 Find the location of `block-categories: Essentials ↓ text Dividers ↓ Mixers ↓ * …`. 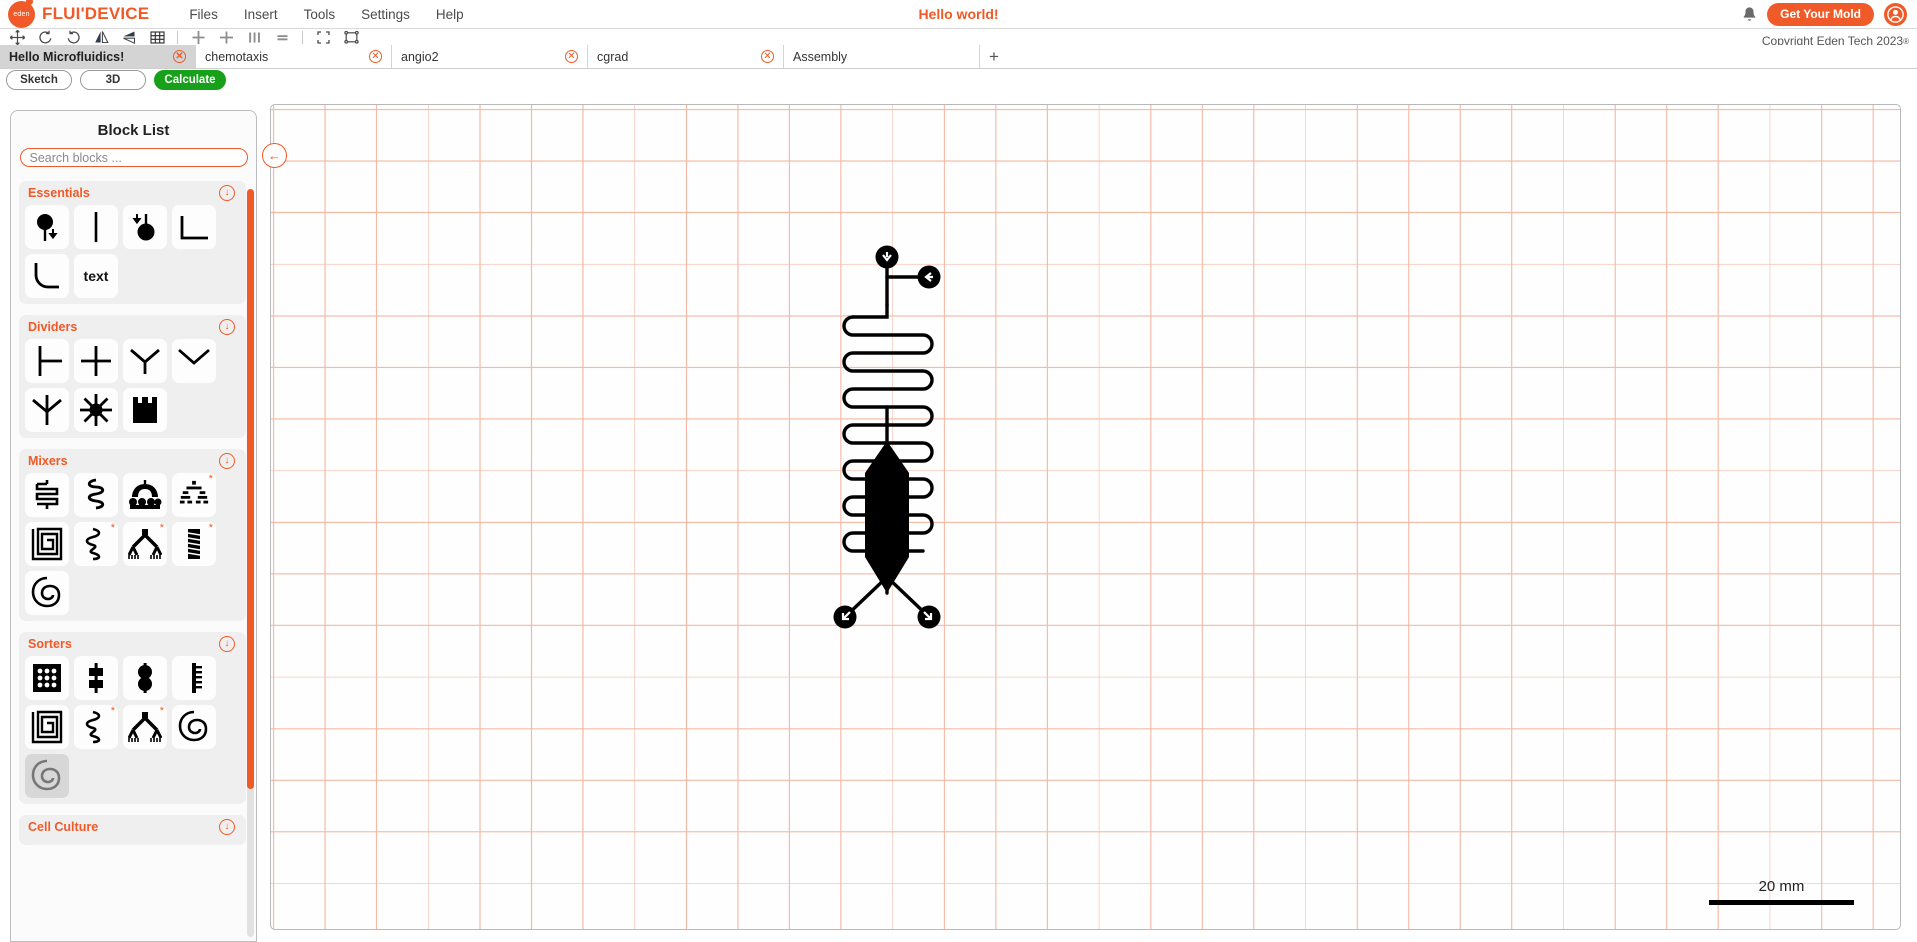

block-categories: Essentials ↓ text Dividers ↓ Mixers ↓ * … is located at coordinates (133, 561).